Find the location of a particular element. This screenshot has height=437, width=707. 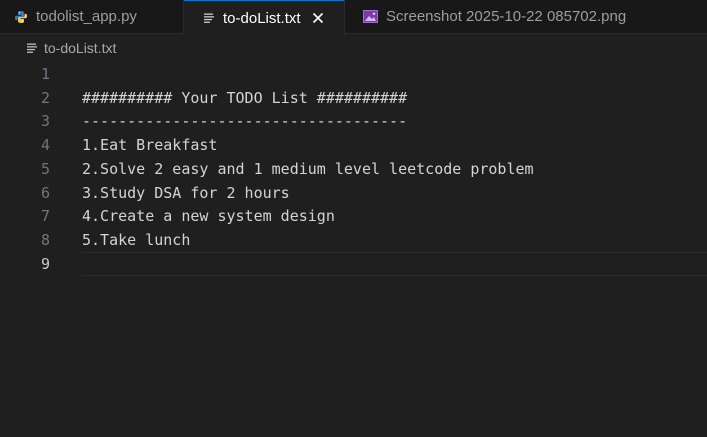

editor-line: 1 is located at coordinates (353, 74).